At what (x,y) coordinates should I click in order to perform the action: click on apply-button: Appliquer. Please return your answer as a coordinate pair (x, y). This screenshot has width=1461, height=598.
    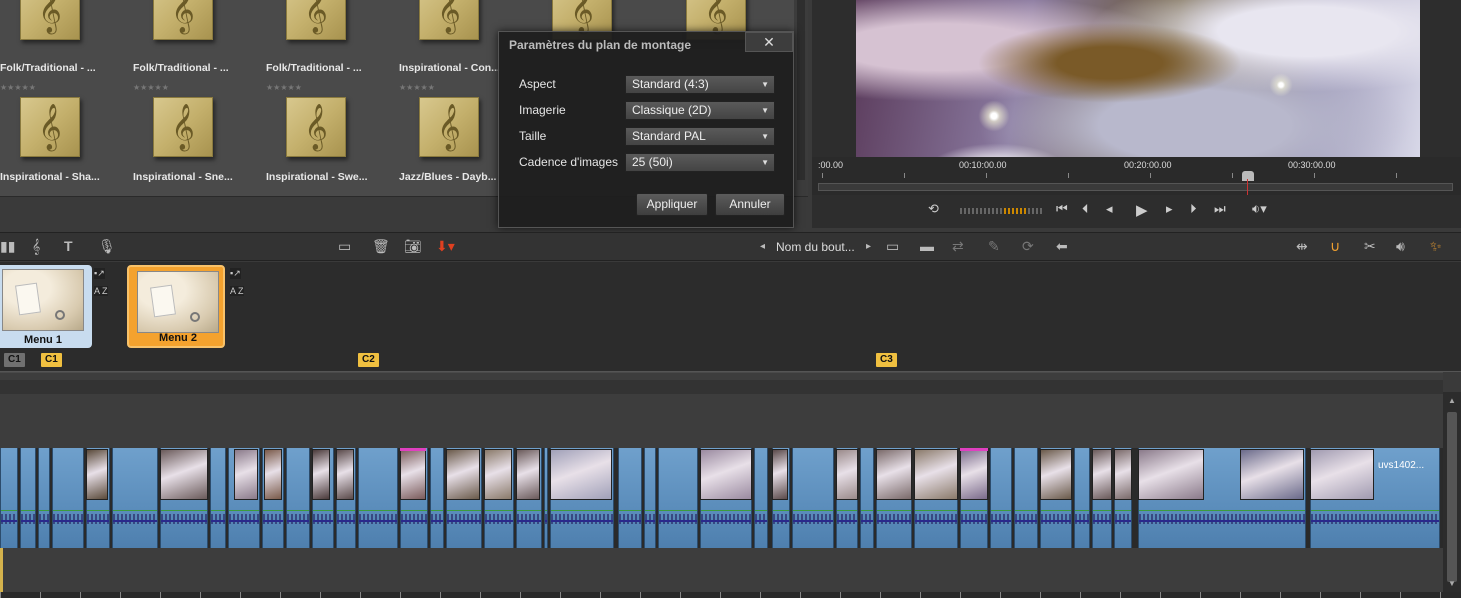
    Looking at the image, I should click on (672, 204).